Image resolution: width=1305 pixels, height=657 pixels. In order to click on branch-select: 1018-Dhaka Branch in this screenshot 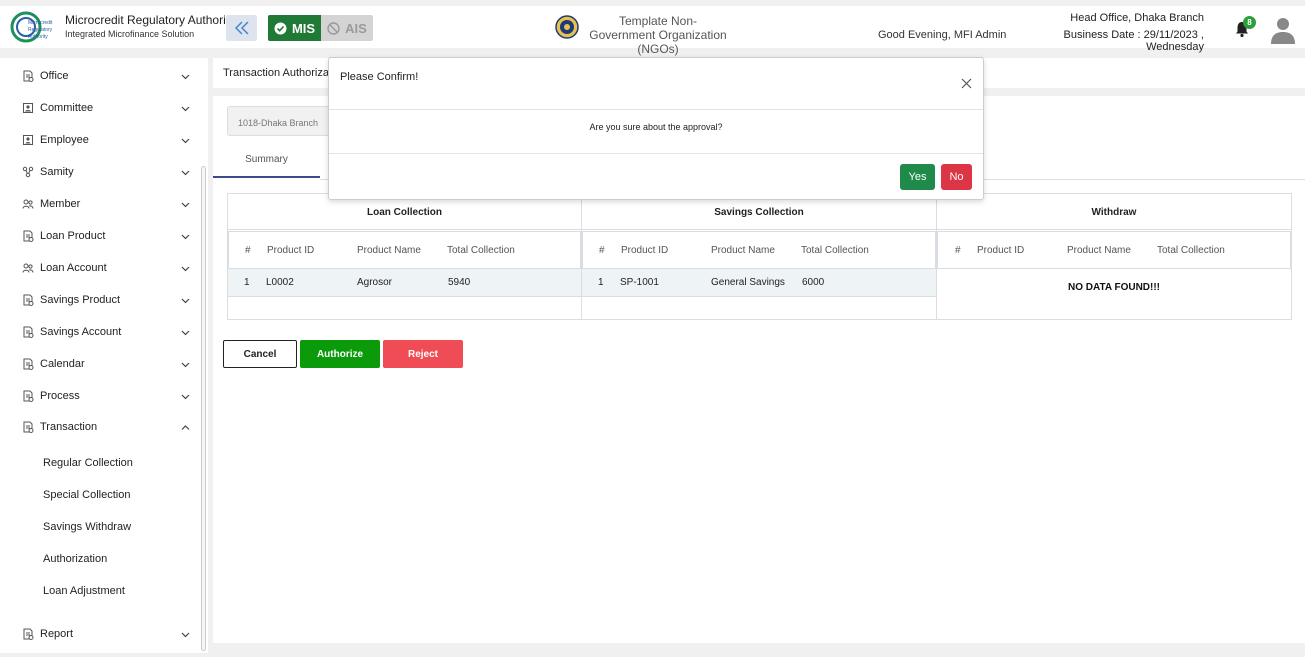, I will do `click(279, 121)`.